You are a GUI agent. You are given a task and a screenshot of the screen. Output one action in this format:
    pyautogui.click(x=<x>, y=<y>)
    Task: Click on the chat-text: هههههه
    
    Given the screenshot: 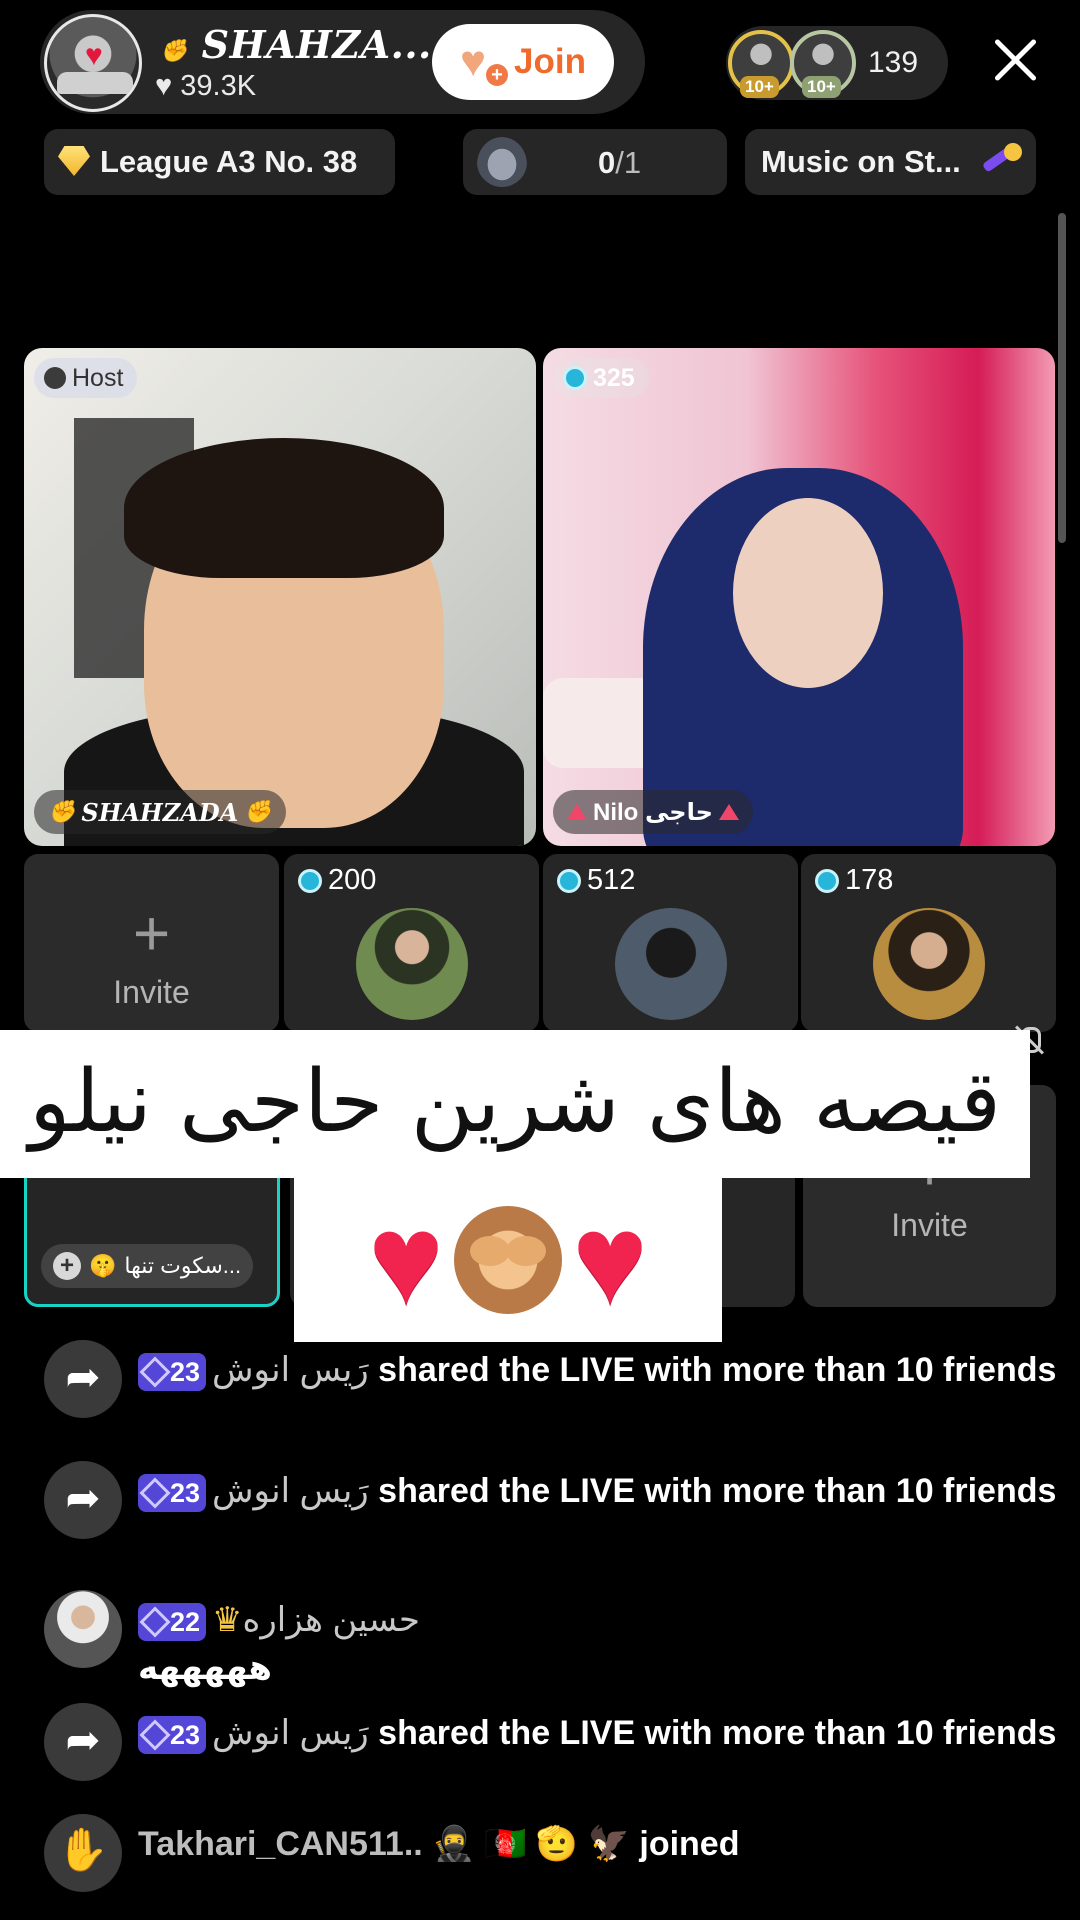 What is the action you would take?
    pyautogui.click(x=205, y=1668)
    